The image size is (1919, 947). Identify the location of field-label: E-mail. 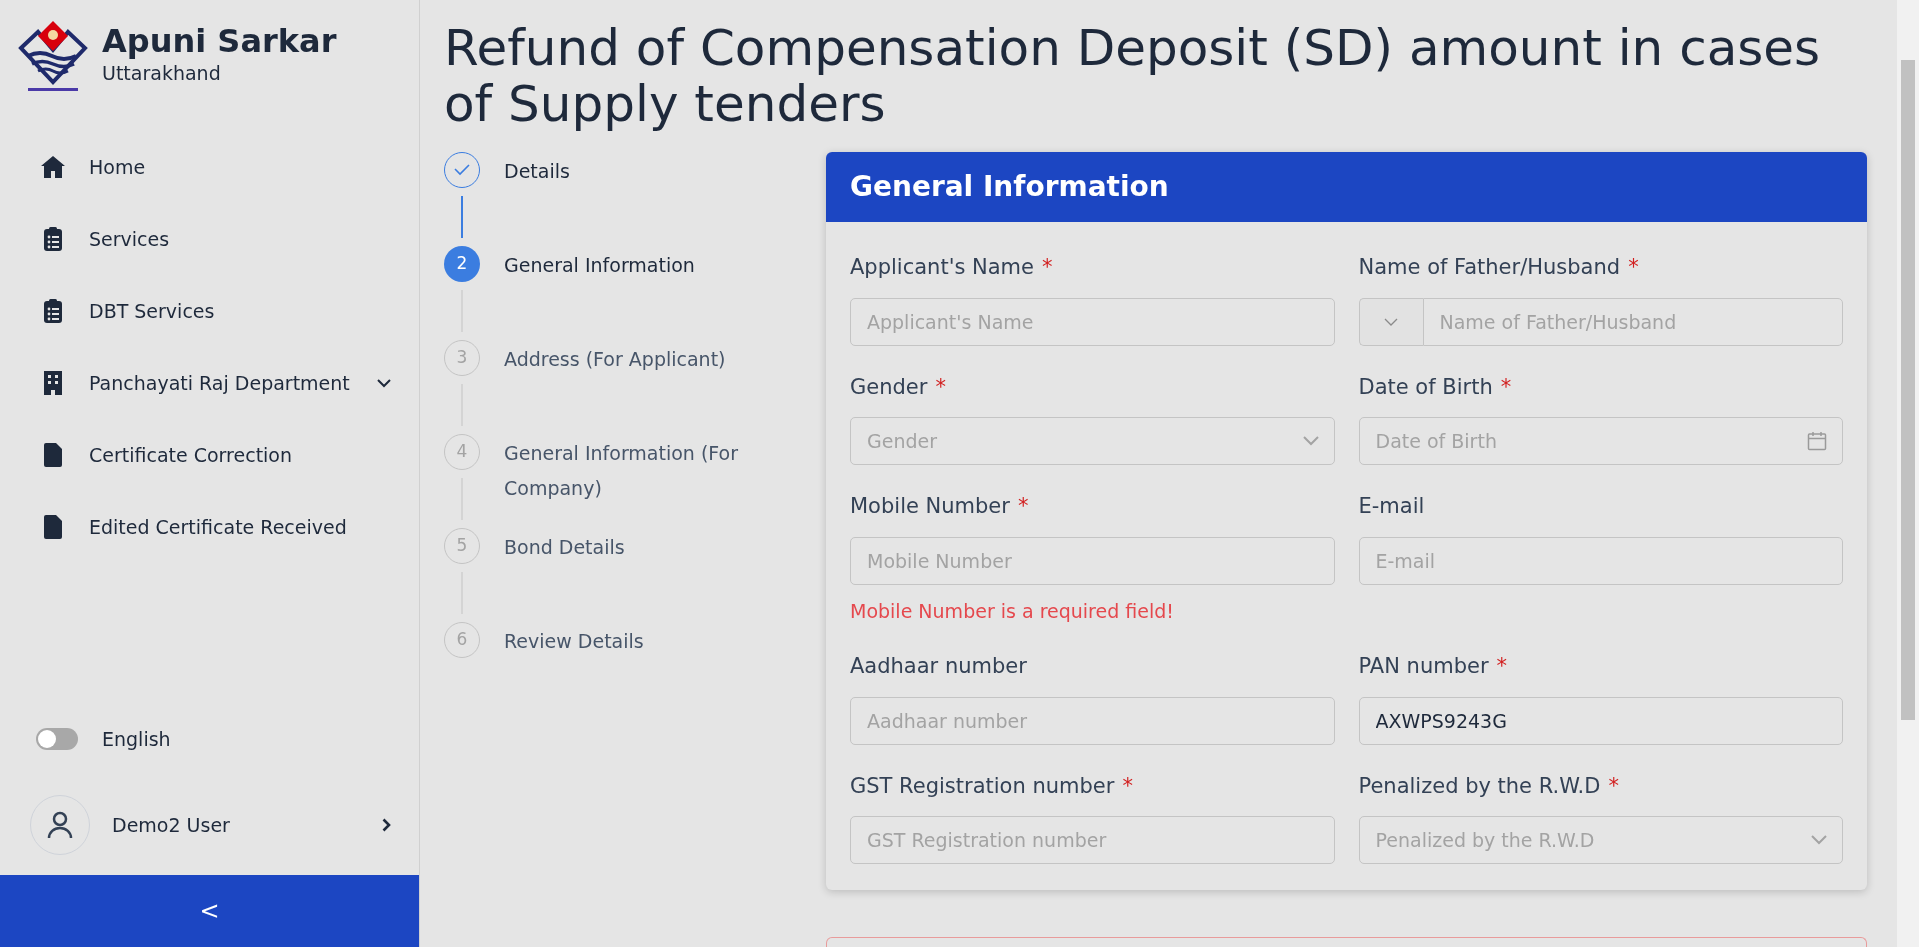
(1391, 506).